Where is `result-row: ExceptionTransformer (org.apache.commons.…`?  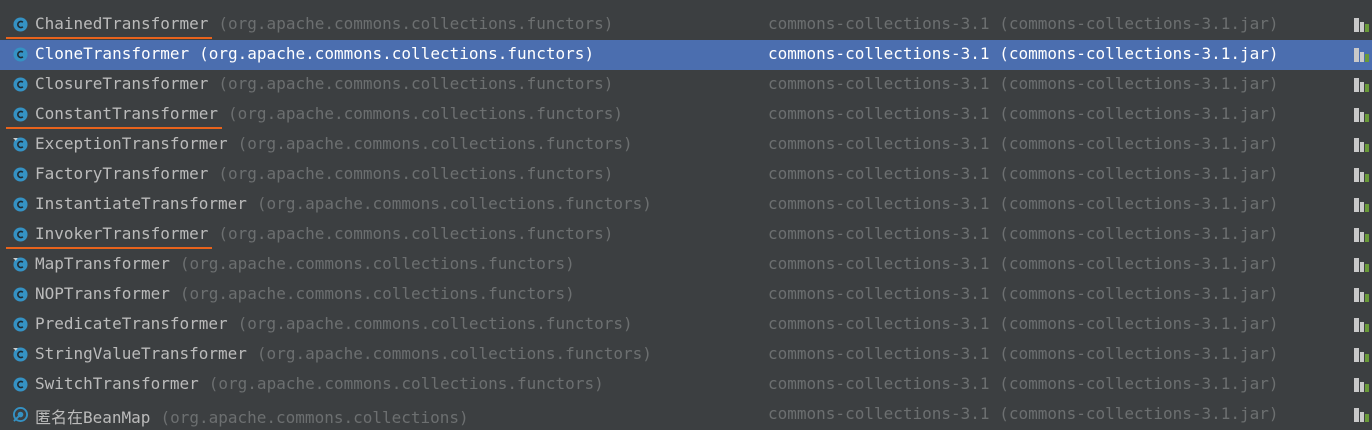
result-row: ExceptionTransformer (org.apache.commons.… is located at coordinates (686, 145).